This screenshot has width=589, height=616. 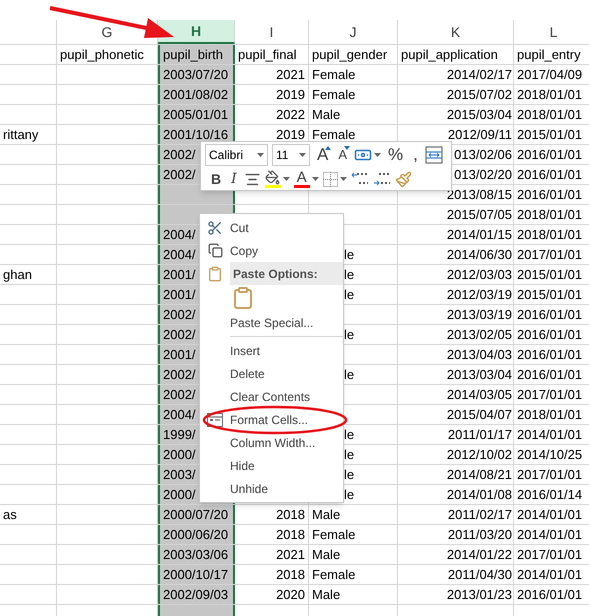 I want to click on table-cell-text: 2015/07/05, so click(x=479, y=215).